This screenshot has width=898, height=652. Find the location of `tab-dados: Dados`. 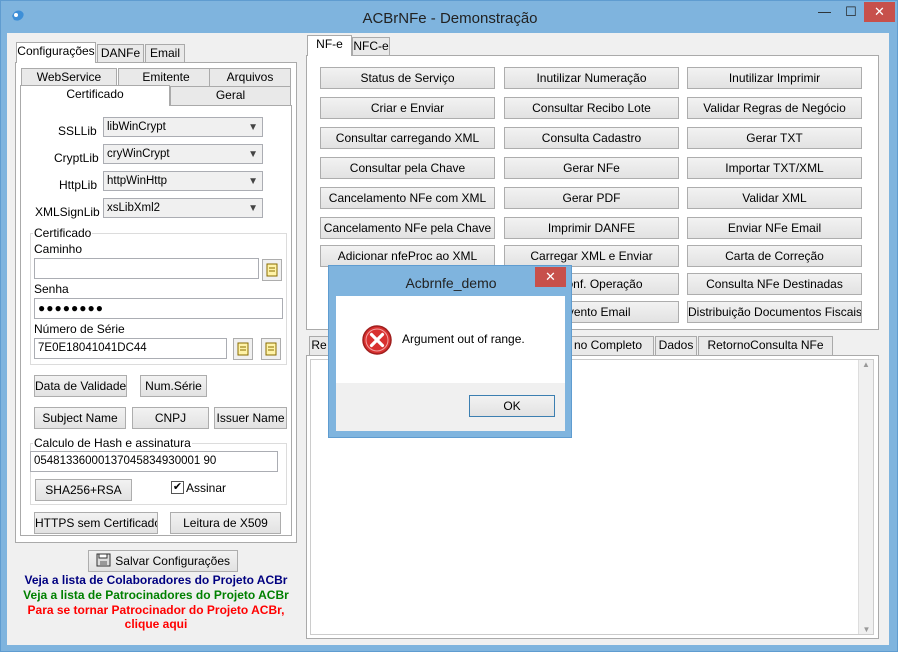

tab-dados: Dados is located at coordinates (676, 345).